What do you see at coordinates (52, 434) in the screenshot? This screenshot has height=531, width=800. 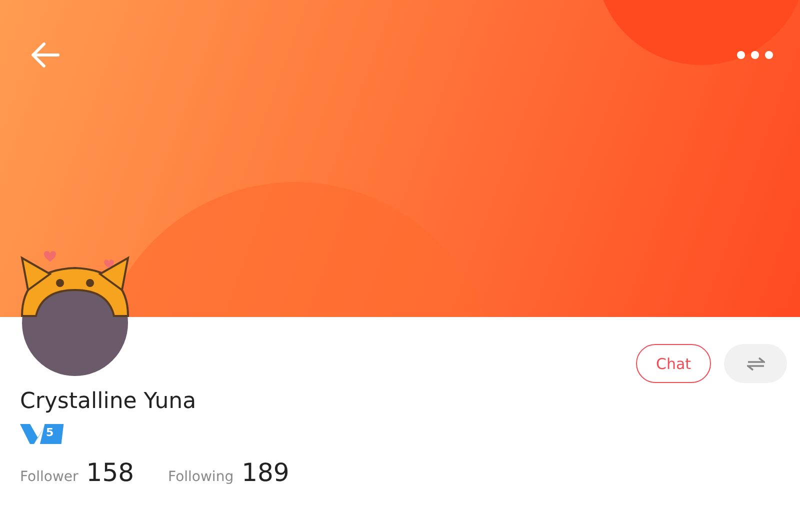 I see `level-badge: 5` at bounding box center [52, 434].